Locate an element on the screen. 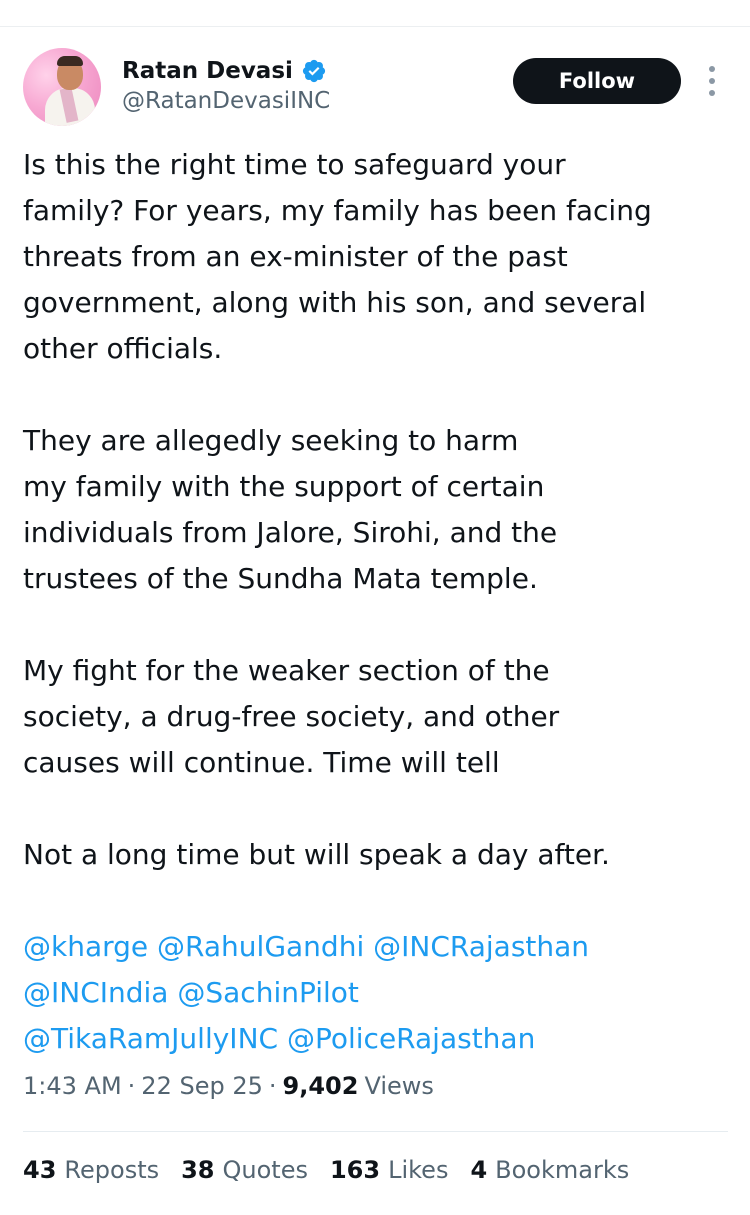 The image size is (750, 1215). verified-badge-icon is located at coordinates (314, 71).